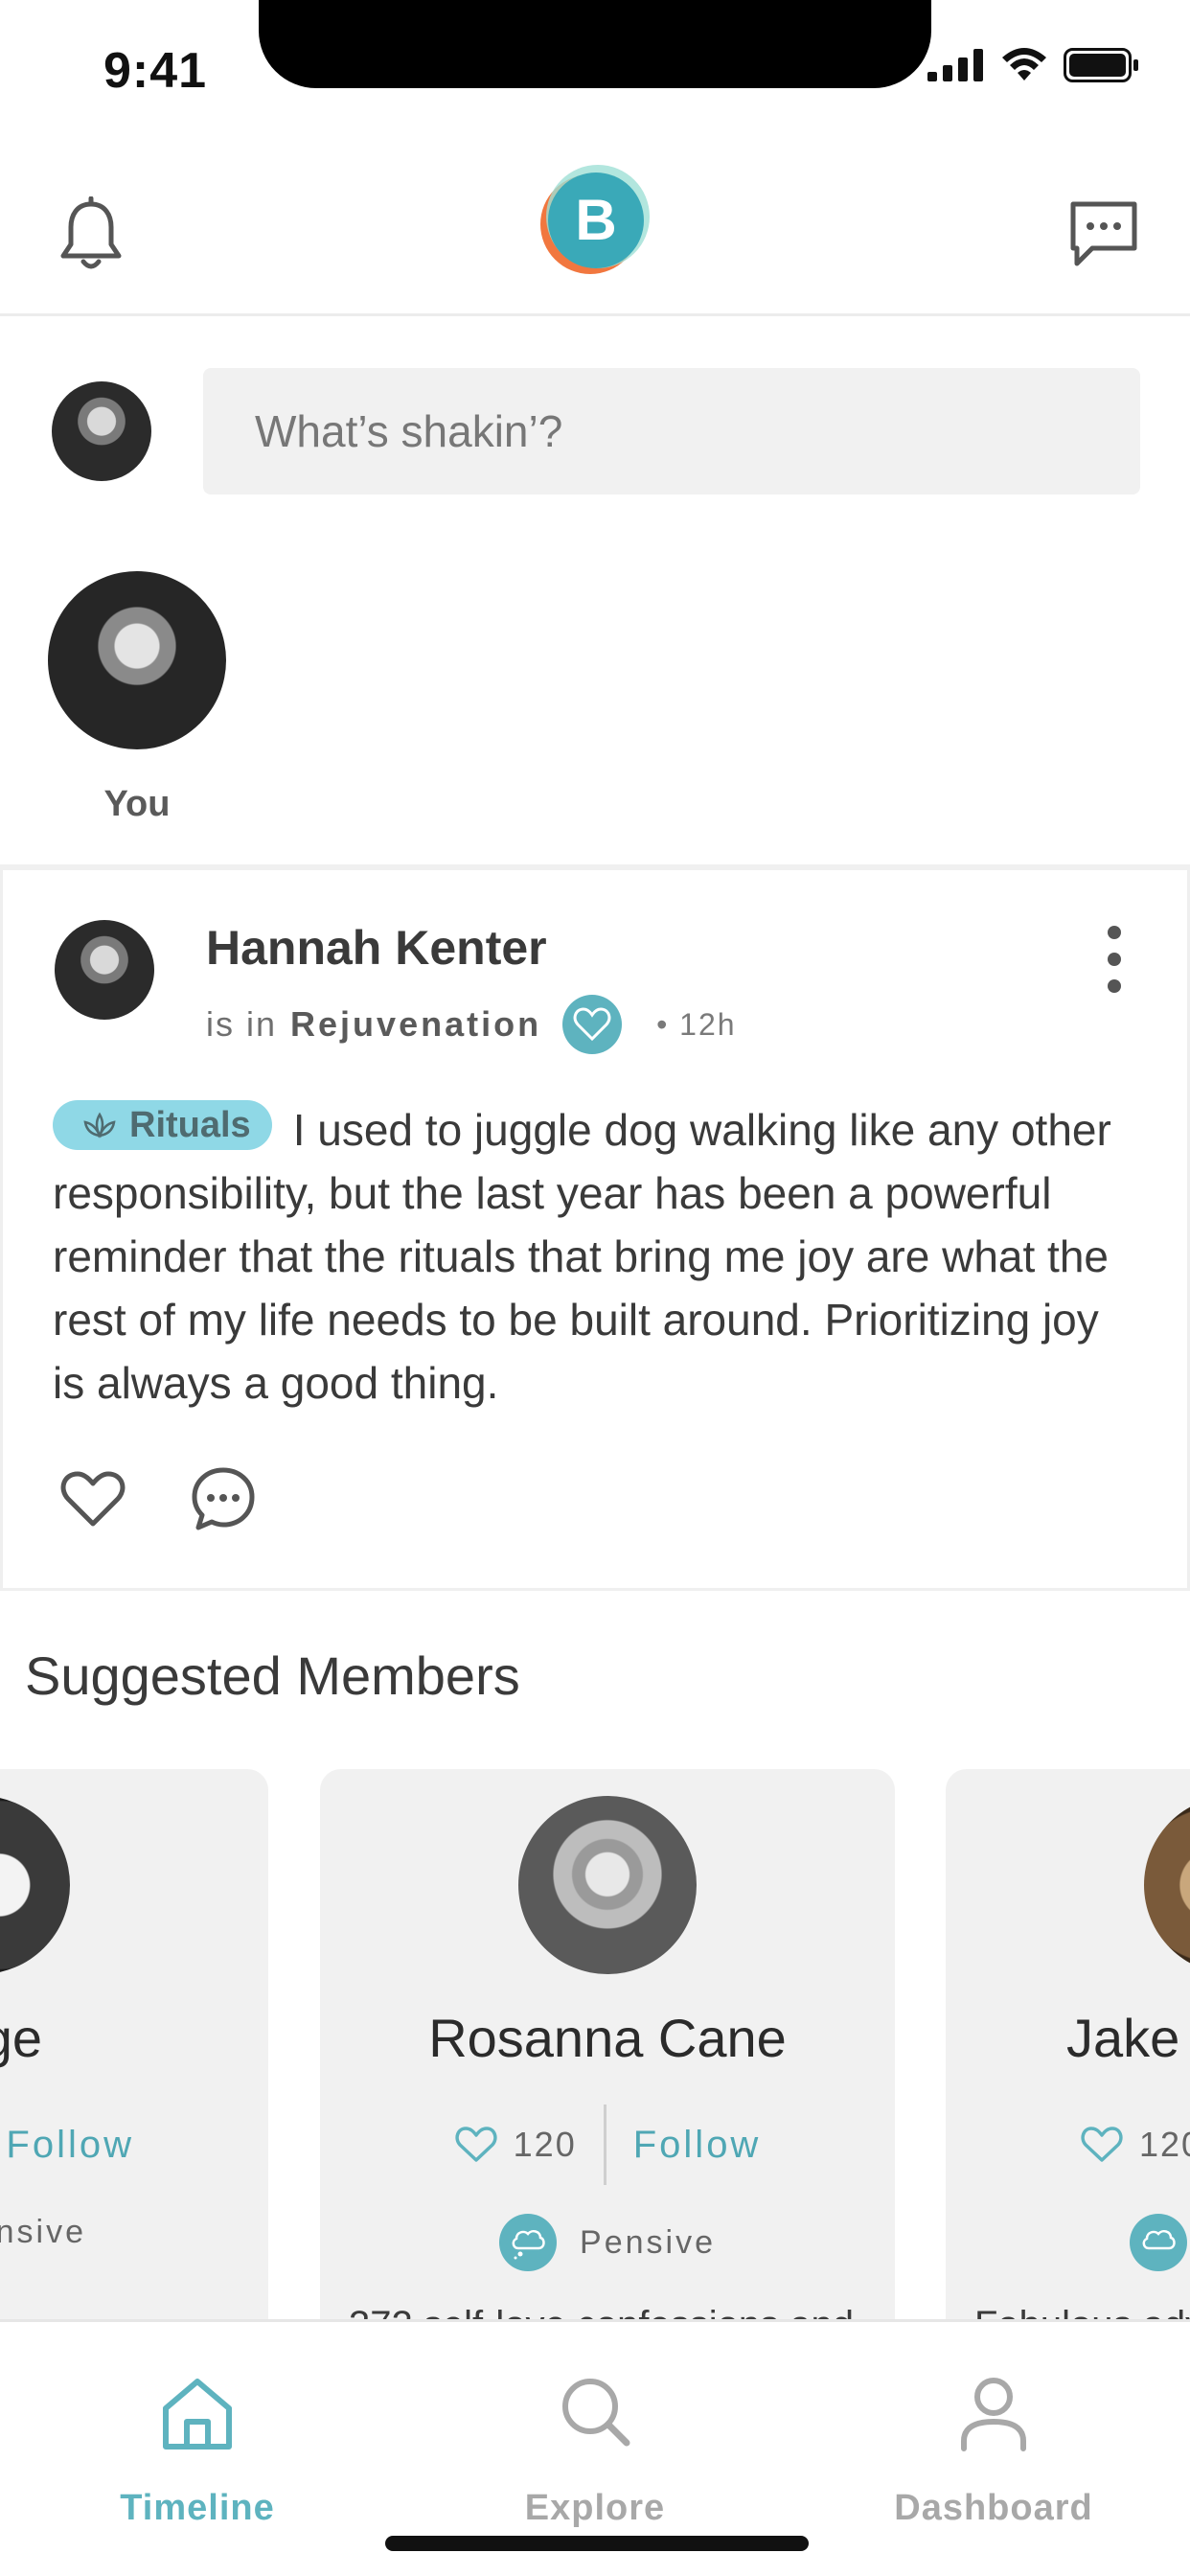  I want to click on composer-avatar, so click(101, 431).